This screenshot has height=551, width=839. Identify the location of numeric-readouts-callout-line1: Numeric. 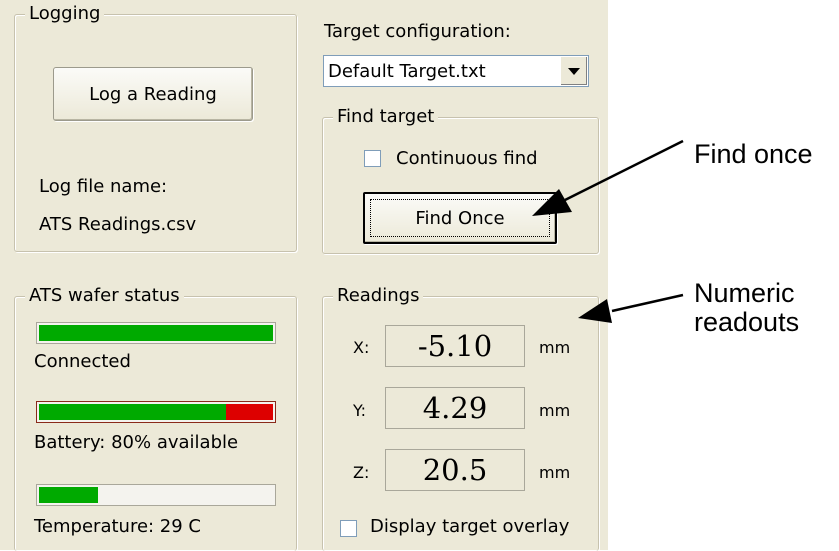
(744, 293).